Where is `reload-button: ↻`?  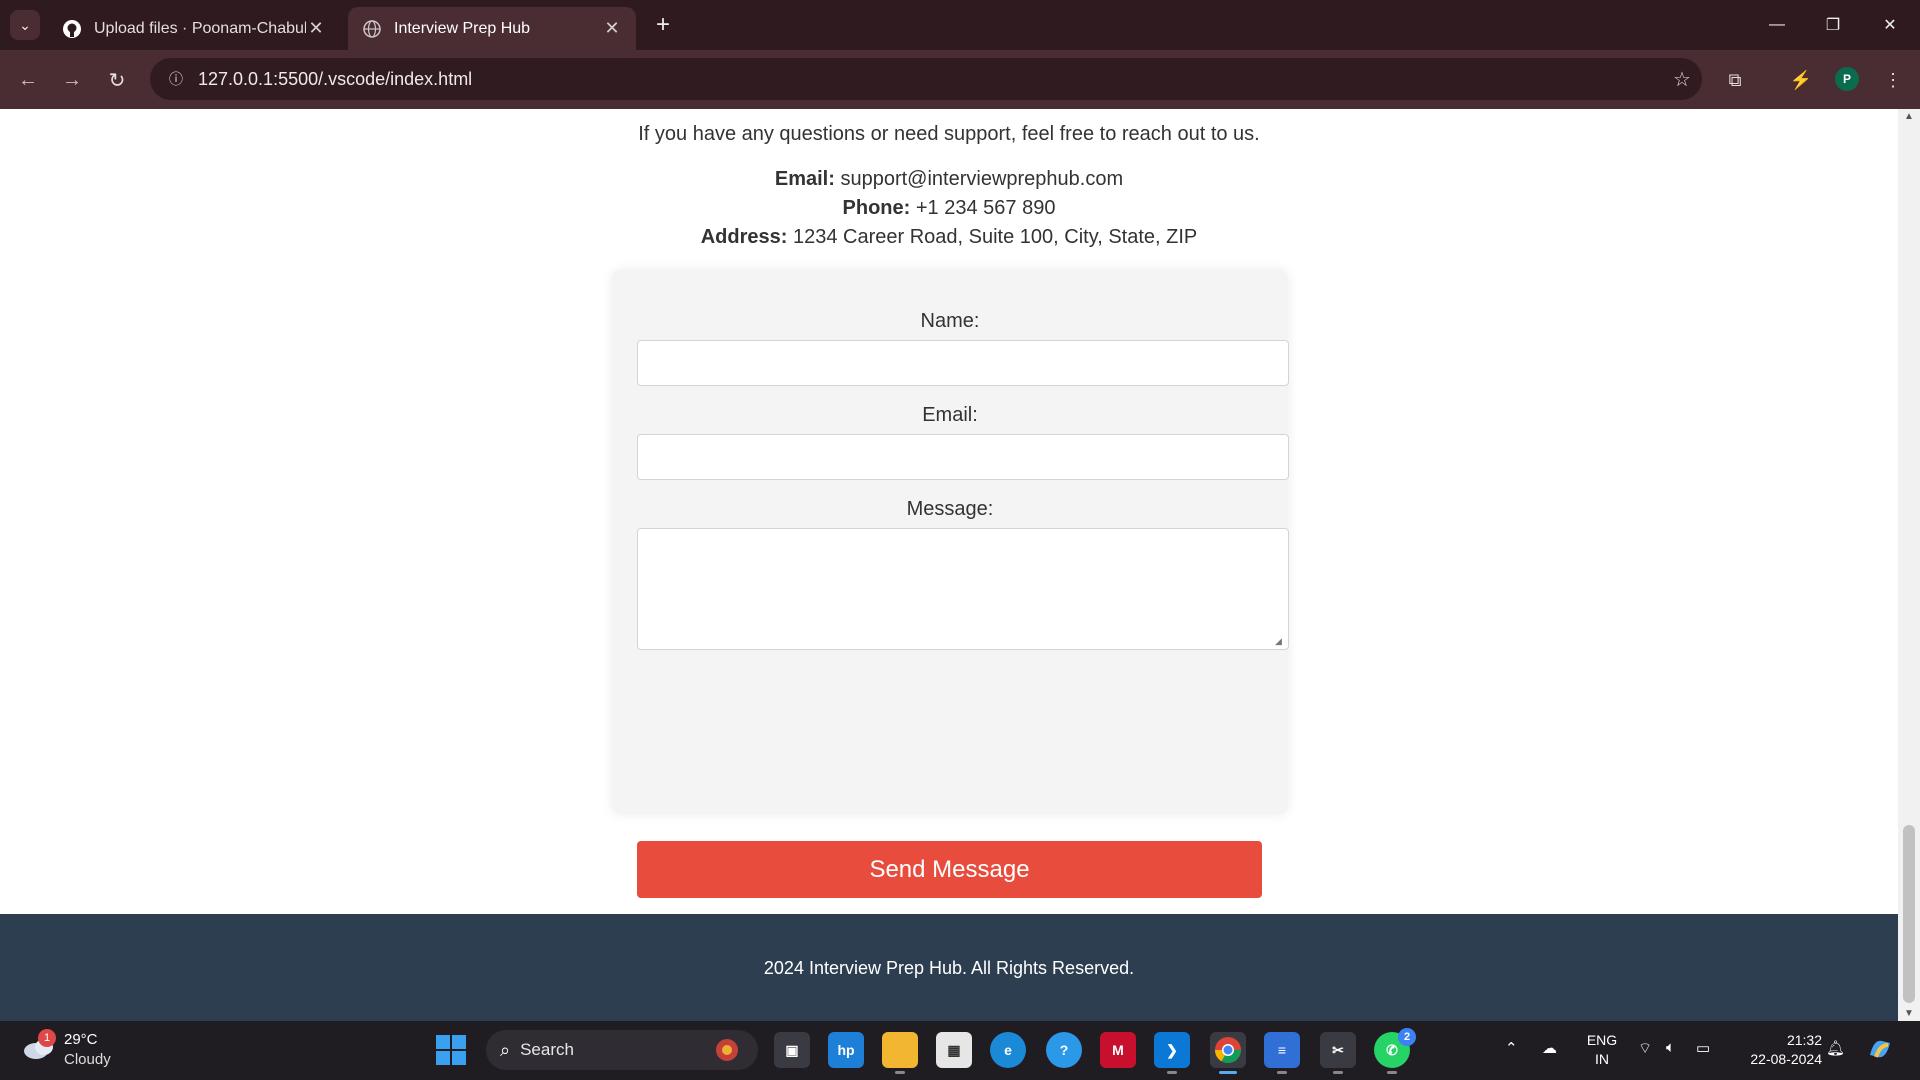 reload-button: ↻ is located at coordinates (117, 80).